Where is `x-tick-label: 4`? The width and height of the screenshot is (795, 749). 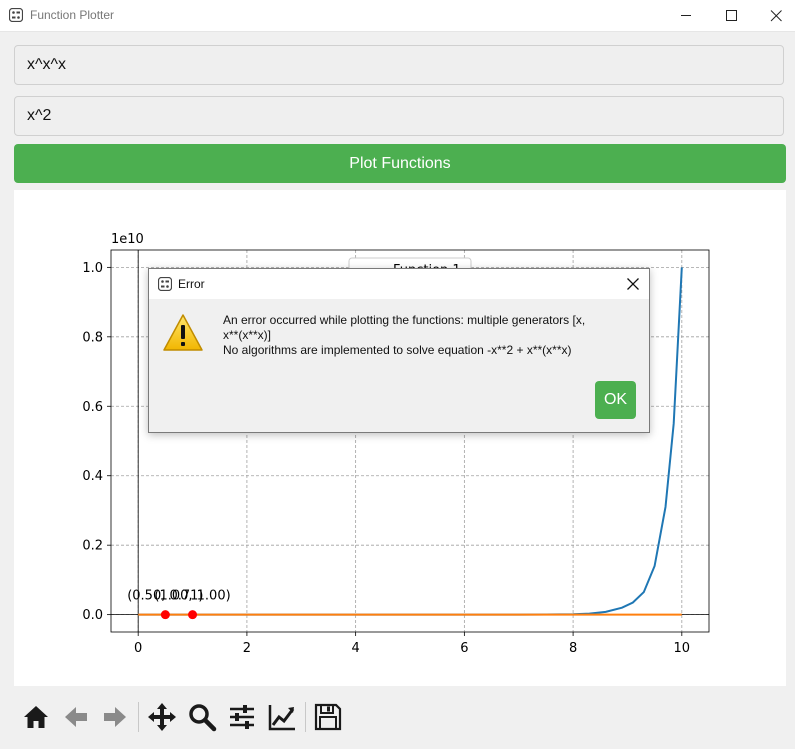 x-tick-label: 4 is located at coordinates (355, 648).